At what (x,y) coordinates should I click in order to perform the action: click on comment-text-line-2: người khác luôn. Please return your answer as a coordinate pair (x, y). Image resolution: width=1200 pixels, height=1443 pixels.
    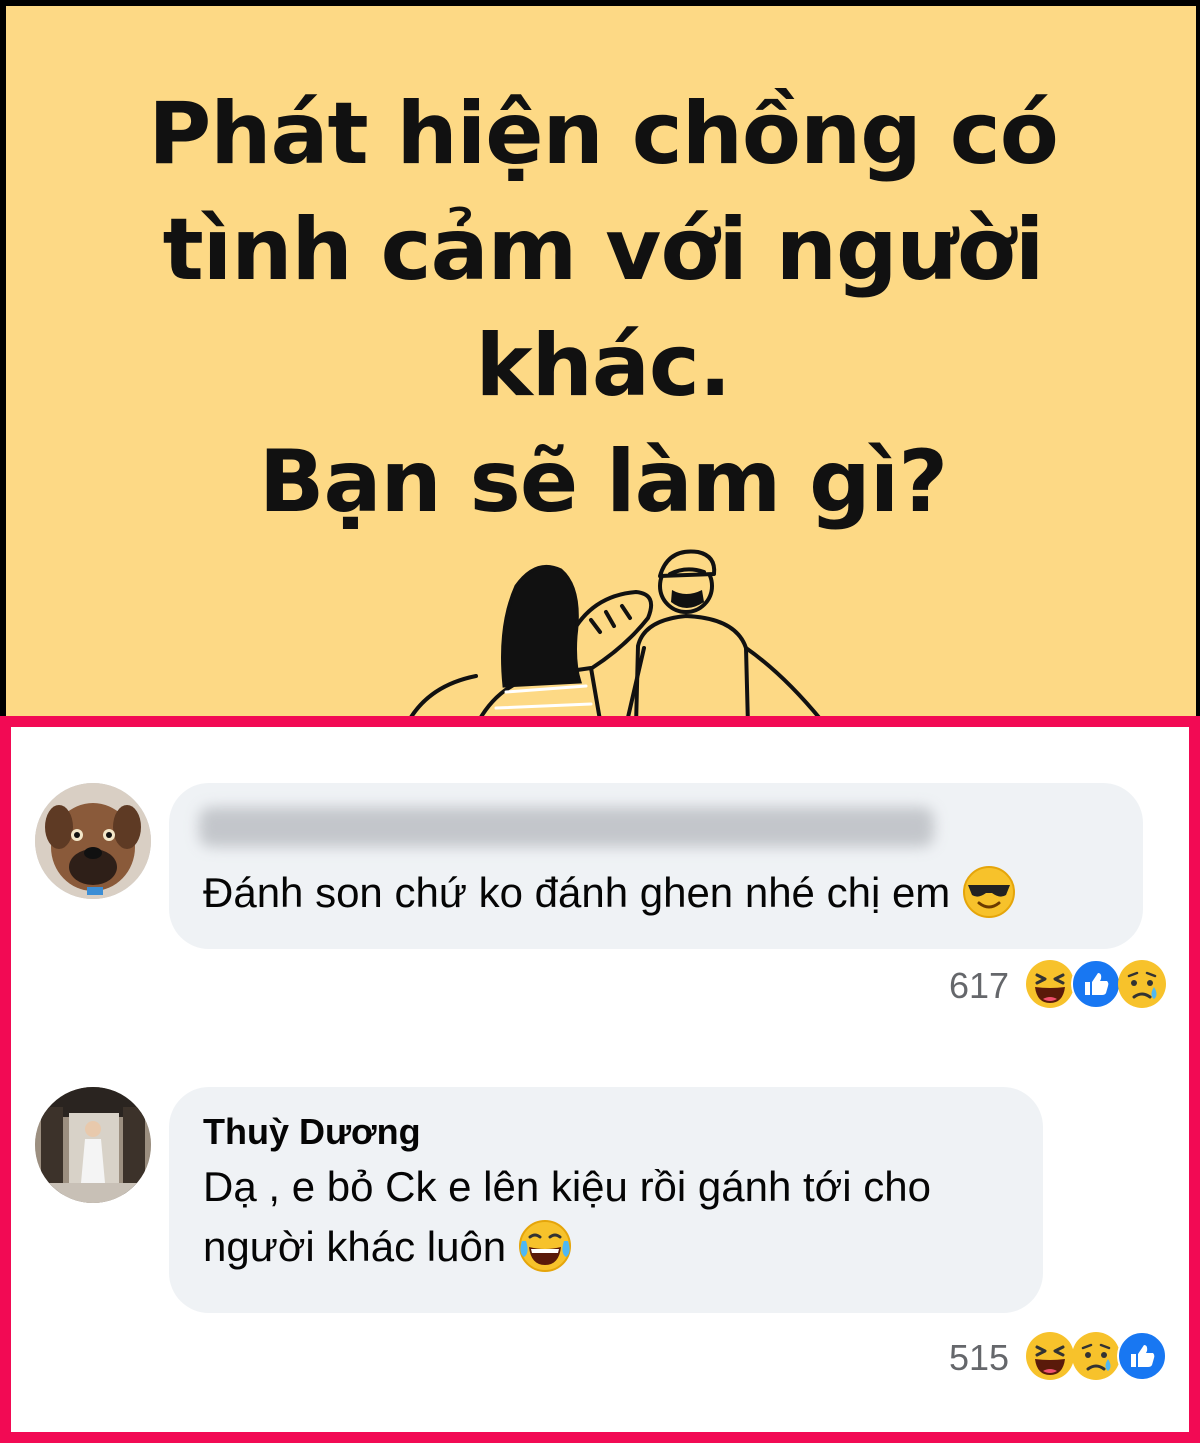
    Looking at the image, I should click on (355, 1246).